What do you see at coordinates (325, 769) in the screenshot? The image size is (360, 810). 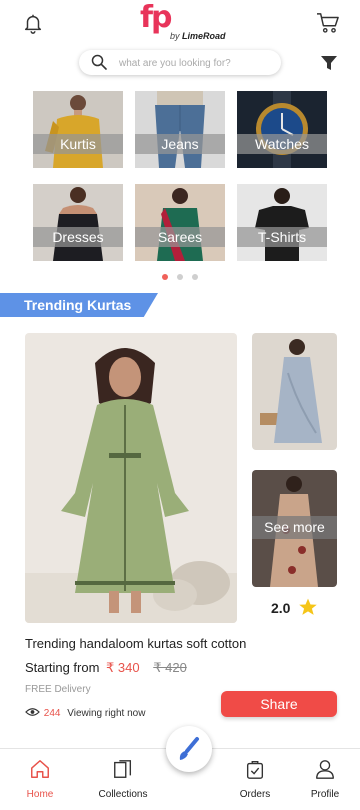 I see `profile-icon` at bounding box center [325, 769].